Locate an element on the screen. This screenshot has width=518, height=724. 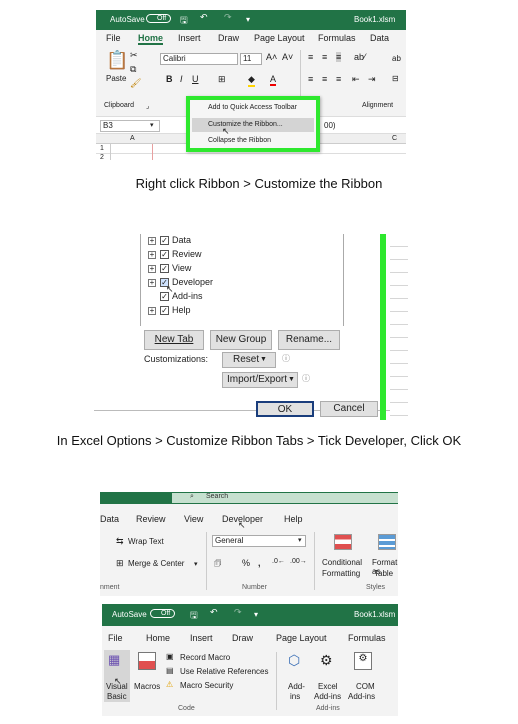
column-header-a: A is located at coordinates (132, 138).